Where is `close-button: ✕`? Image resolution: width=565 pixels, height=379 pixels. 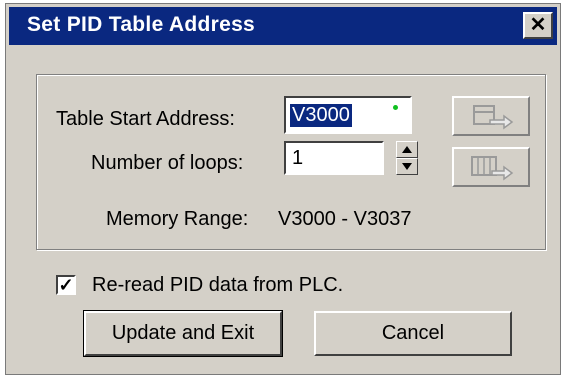
close-button: ✕ is located at coordinates (538, 25).